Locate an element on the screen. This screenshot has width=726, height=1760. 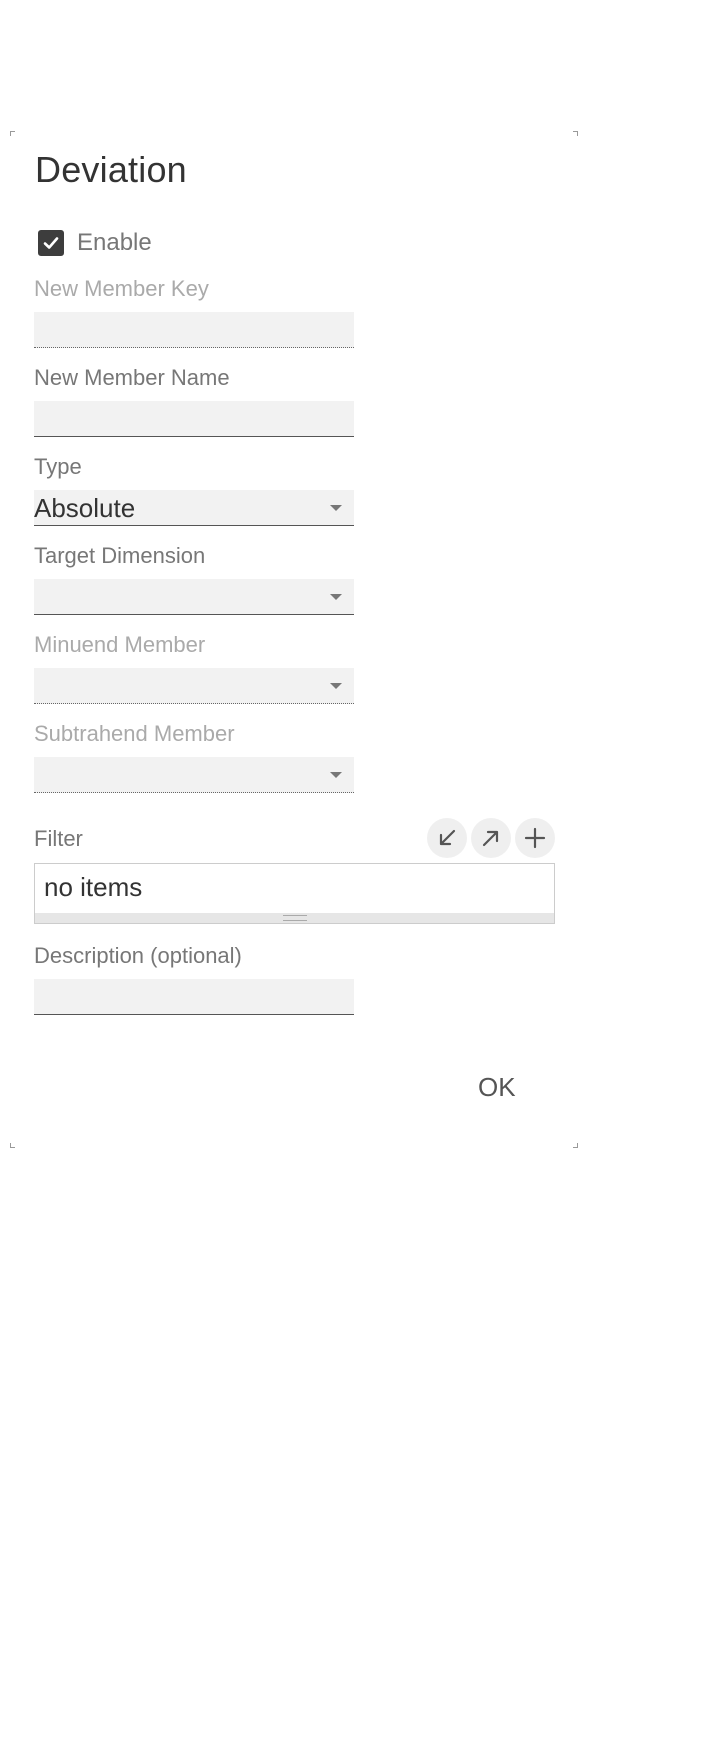
new-member-key-input is located at coordinates (194, 330).